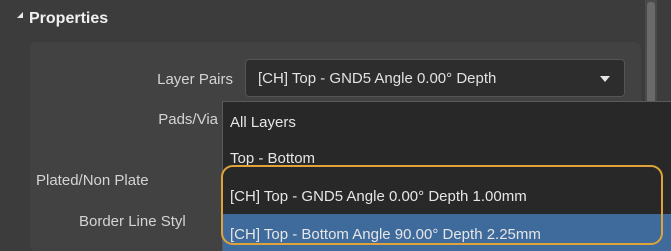 Image resolution: width=671 pixels, height=251 pixels. What do you see at coordinates (272, 158) in the screenshot?
I see `dropdown-option-top-bottom: Top - Bottom` at bounding box center [272, 158].